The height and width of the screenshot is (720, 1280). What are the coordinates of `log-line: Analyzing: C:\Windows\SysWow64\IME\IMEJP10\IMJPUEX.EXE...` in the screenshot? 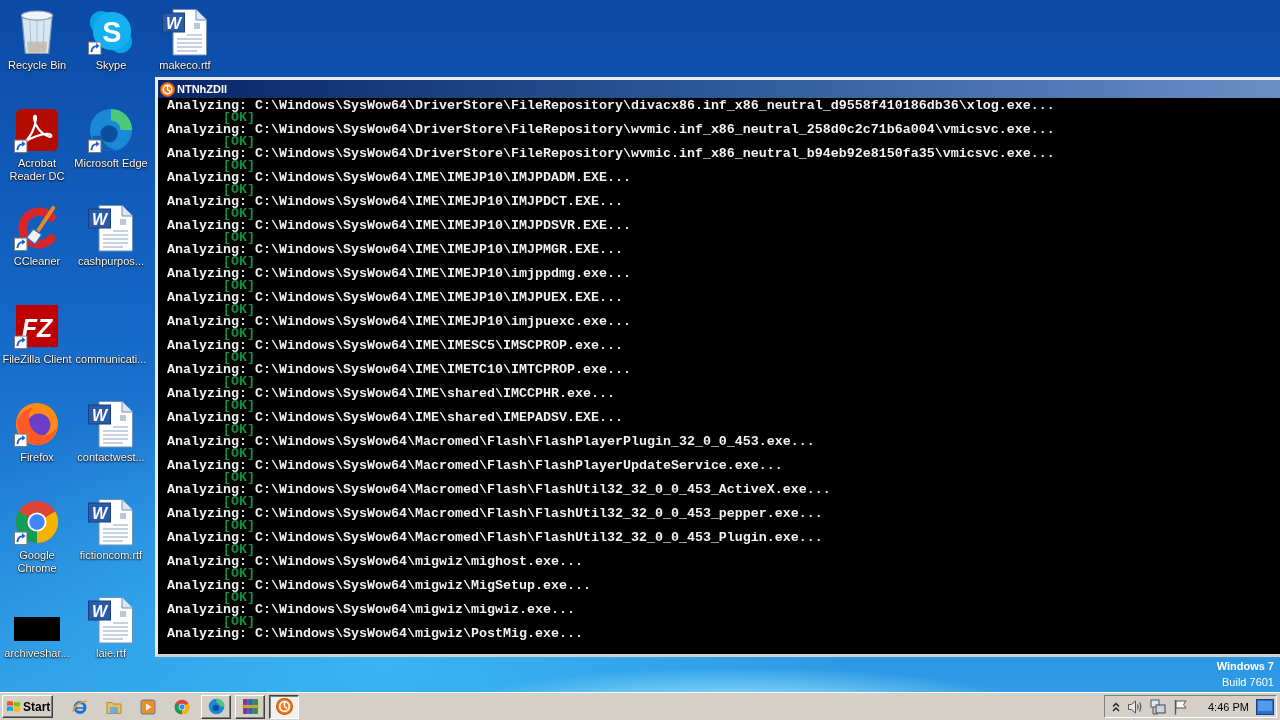 It's located at (395, 298).